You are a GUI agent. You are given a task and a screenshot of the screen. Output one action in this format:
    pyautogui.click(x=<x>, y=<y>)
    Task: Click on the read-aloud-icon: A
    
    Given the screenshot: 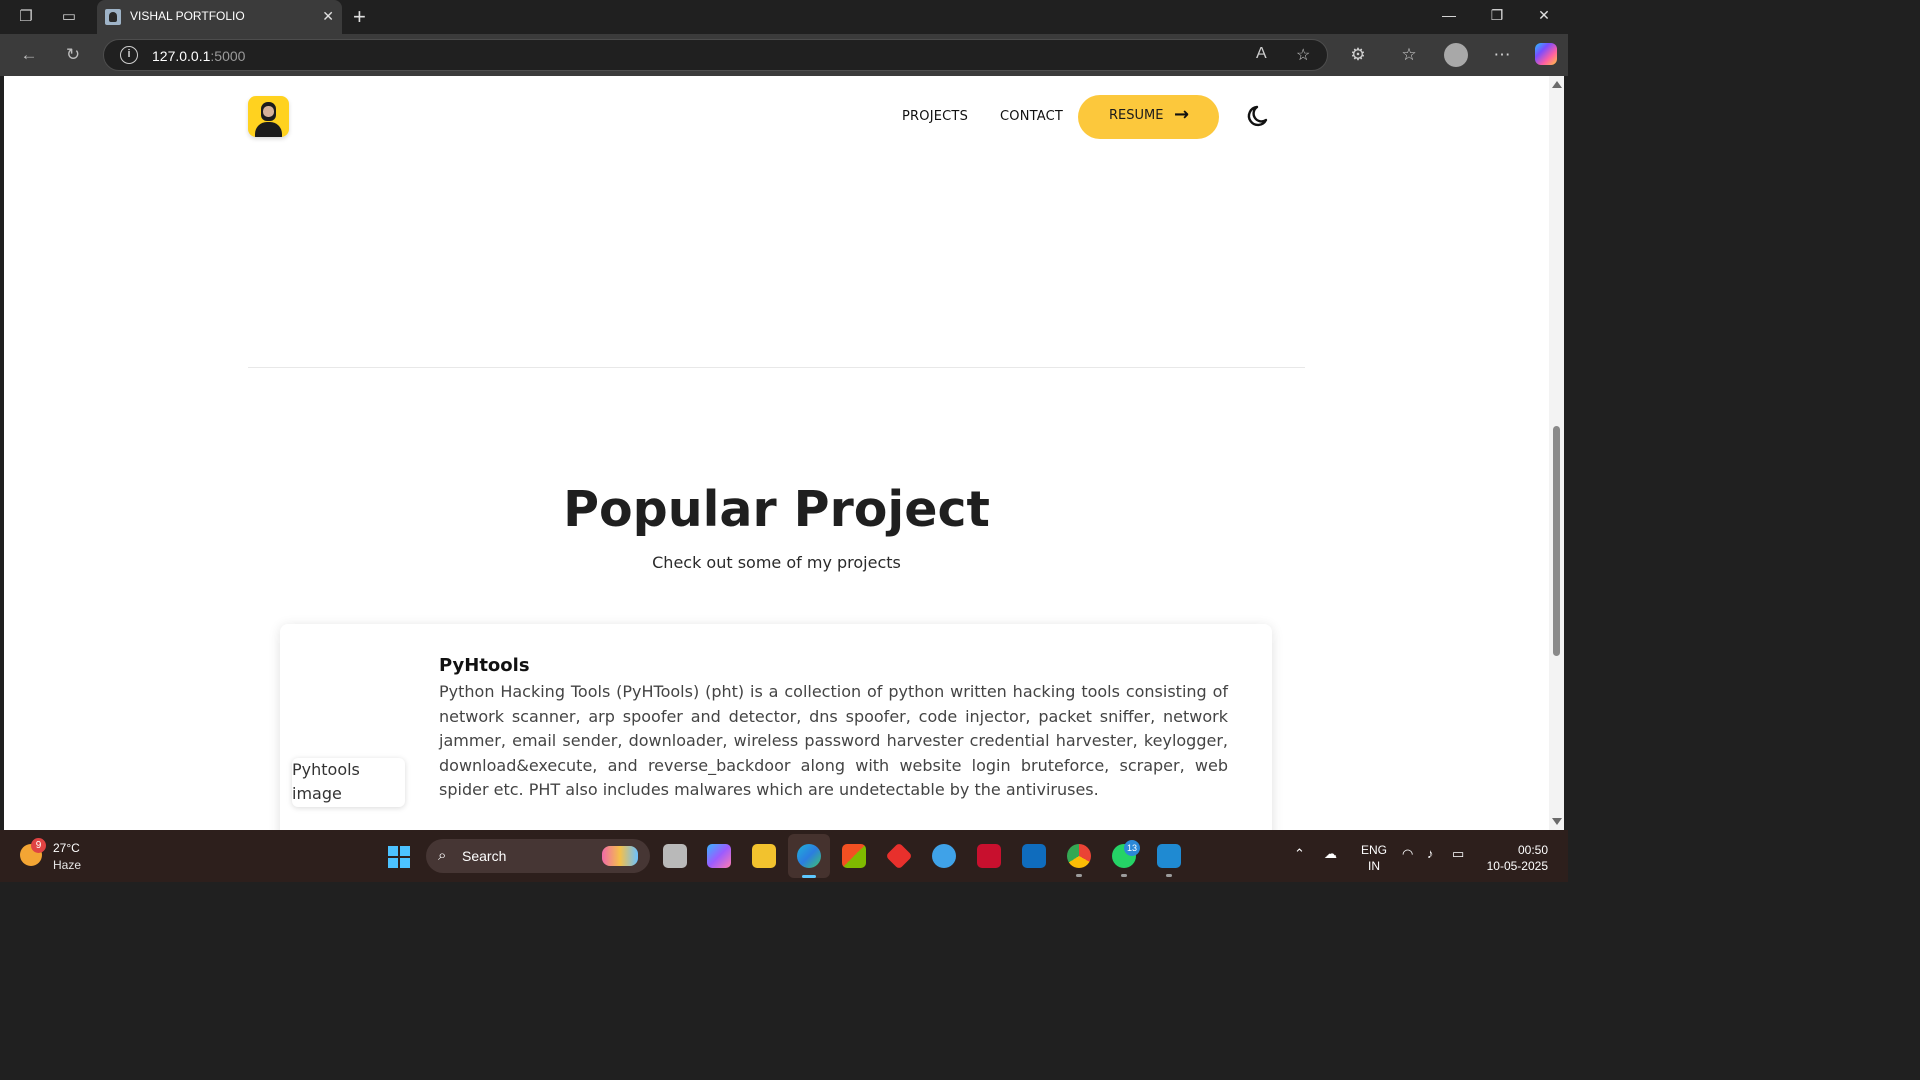 What is the action you would take?
    pyautogui.click(x=1261, y=54)
    